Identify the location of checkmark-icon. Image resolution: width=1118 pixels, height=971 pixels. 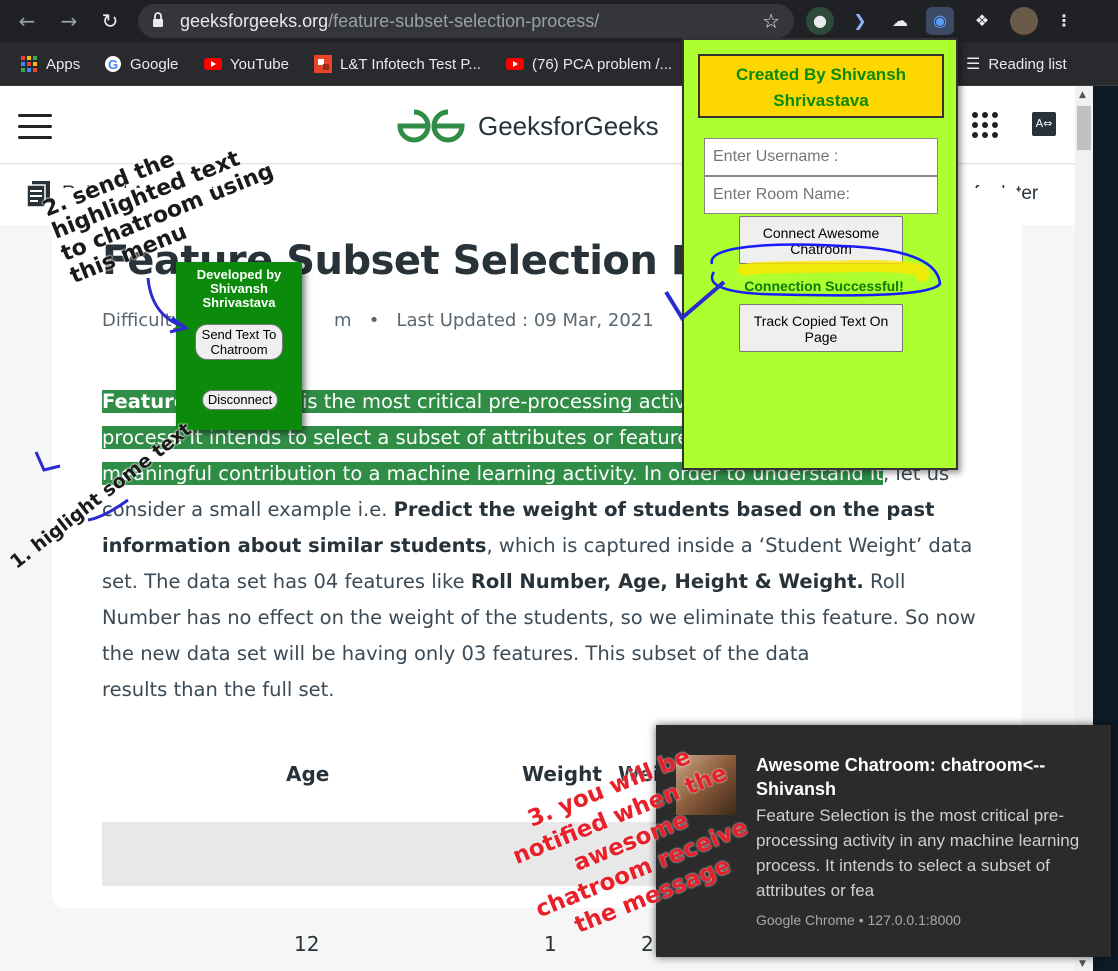
(695, 301).